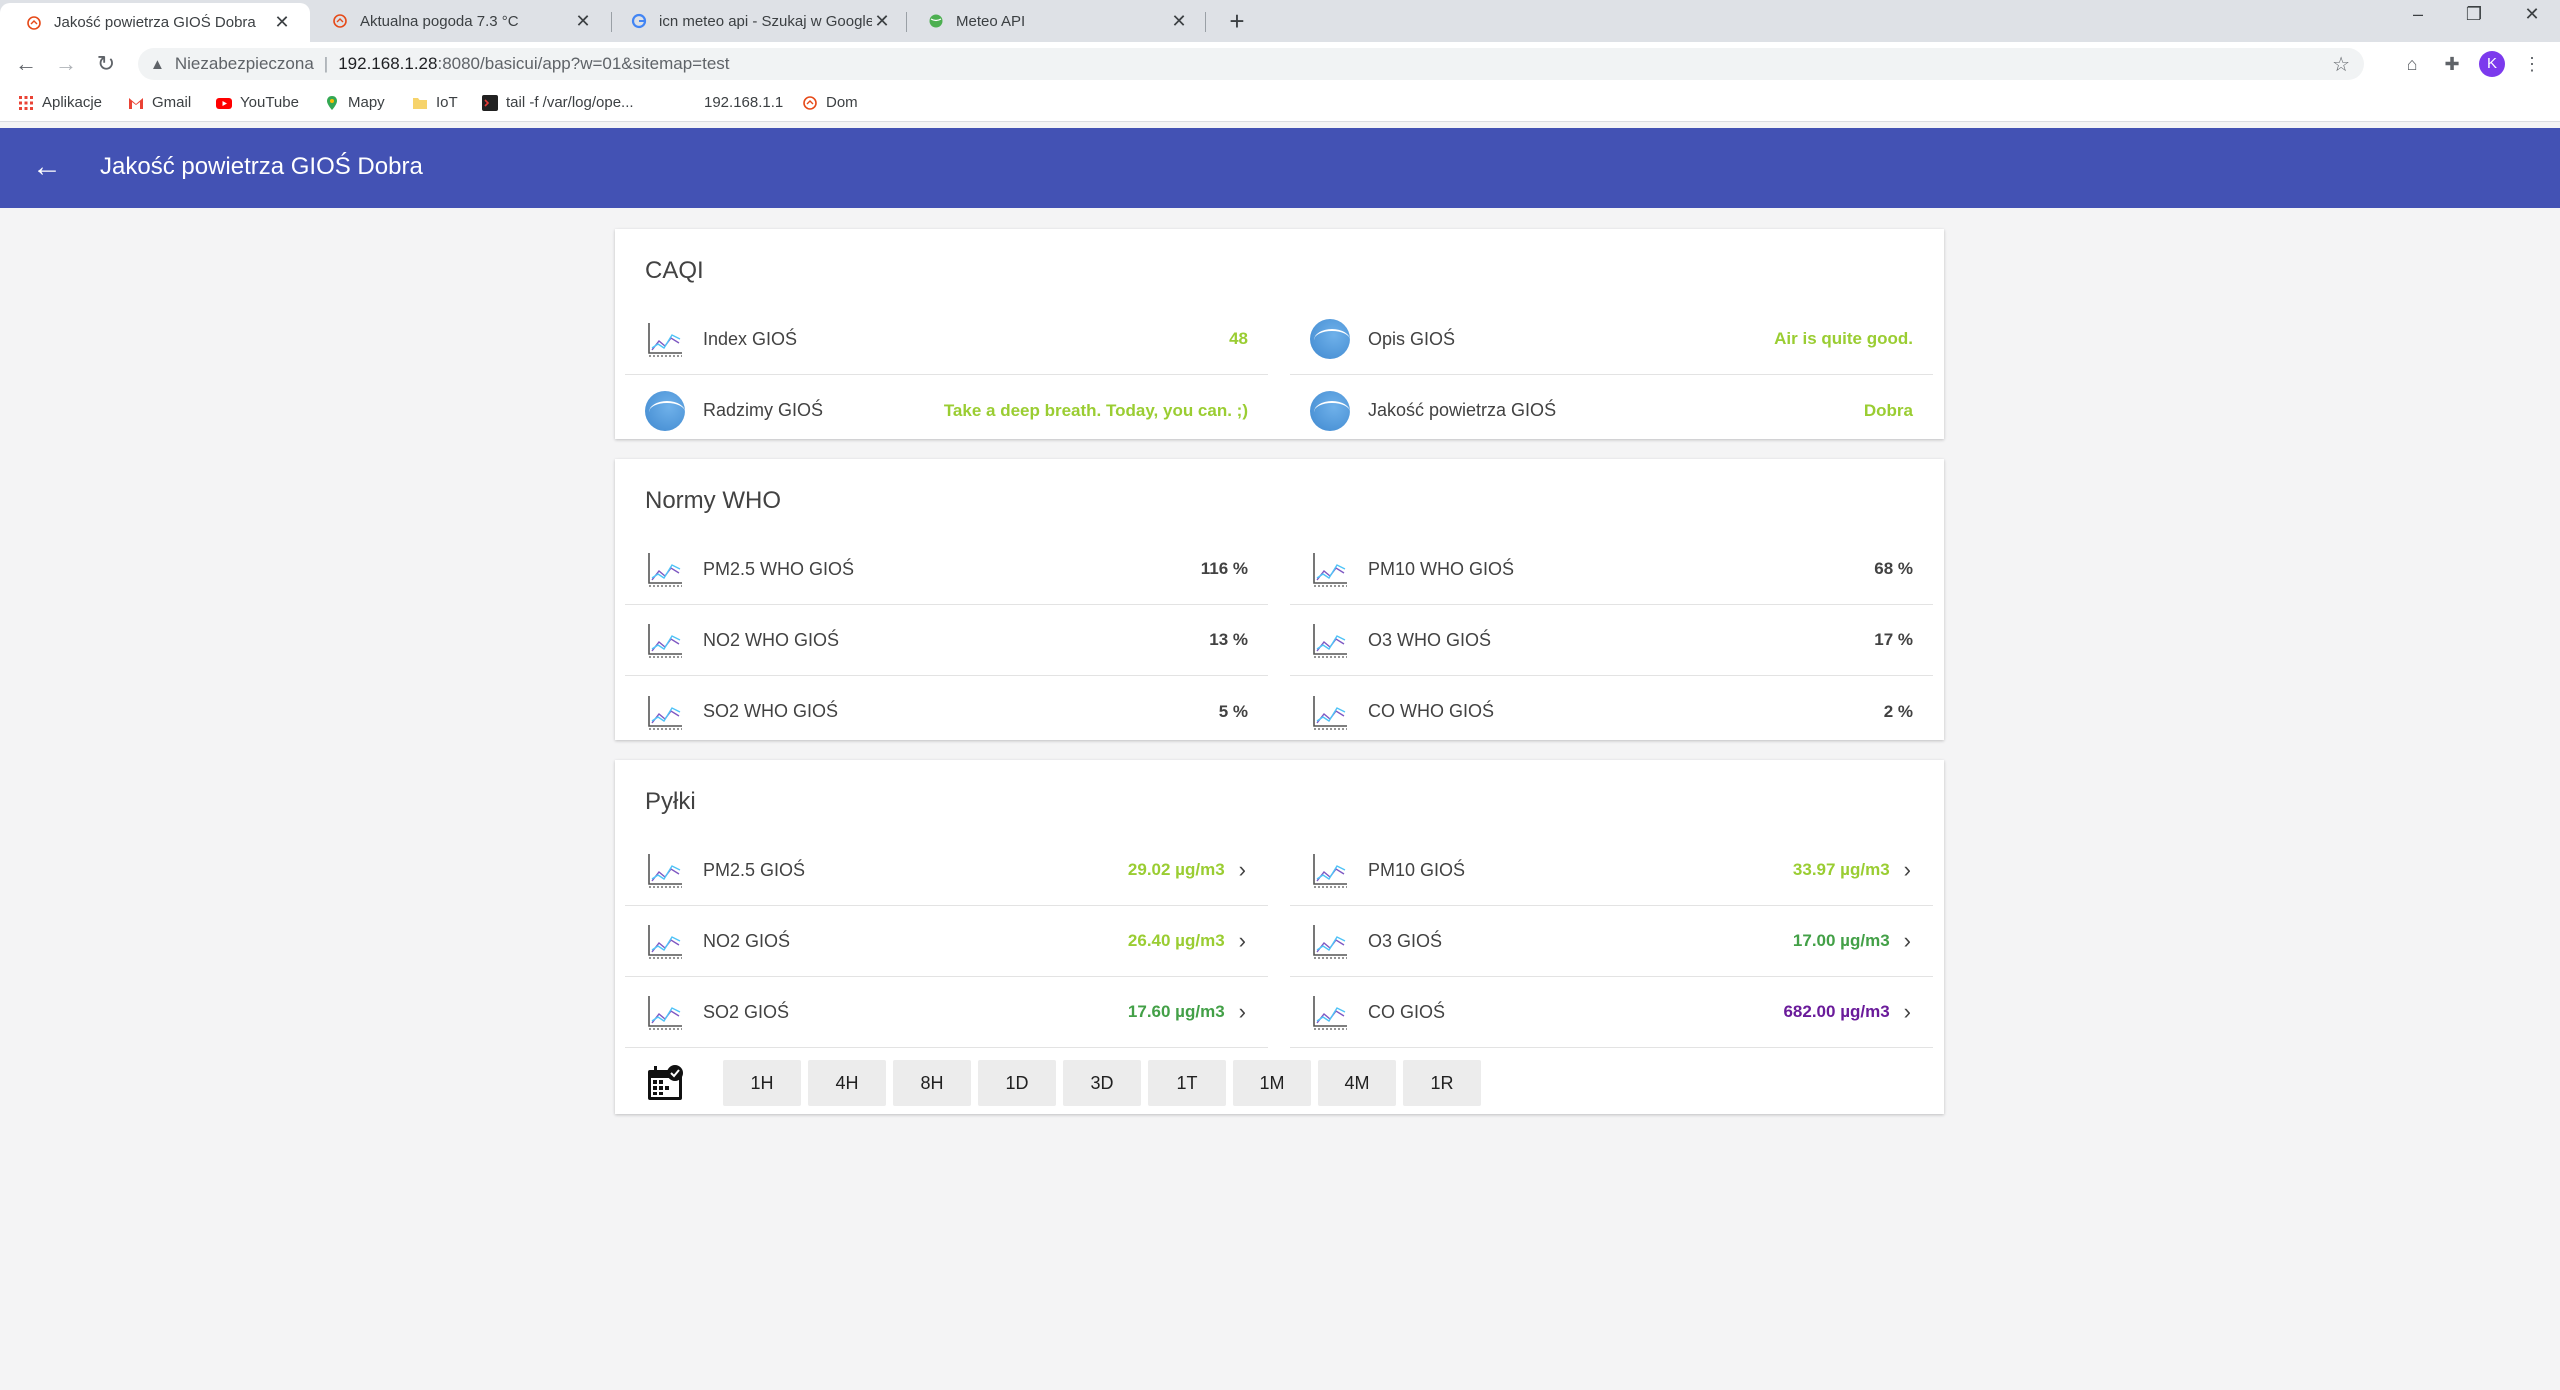 The width and height of the screenshot is (2560, 1390). Describe the element at coordinates (1102, 1083) in the screenshot. I see `period-button-3d: 3D` at that location.